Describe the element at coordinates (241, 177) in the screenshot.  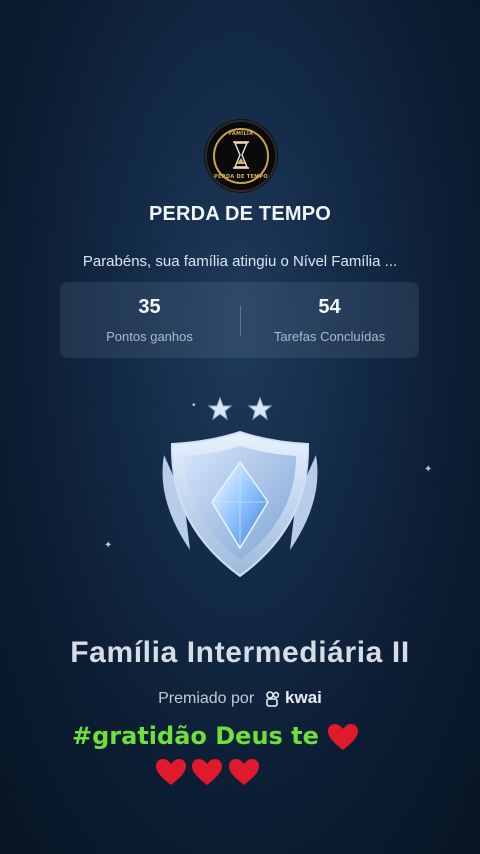
I see `logo-bottom-text: PERDA DE TEMPO` at that location.